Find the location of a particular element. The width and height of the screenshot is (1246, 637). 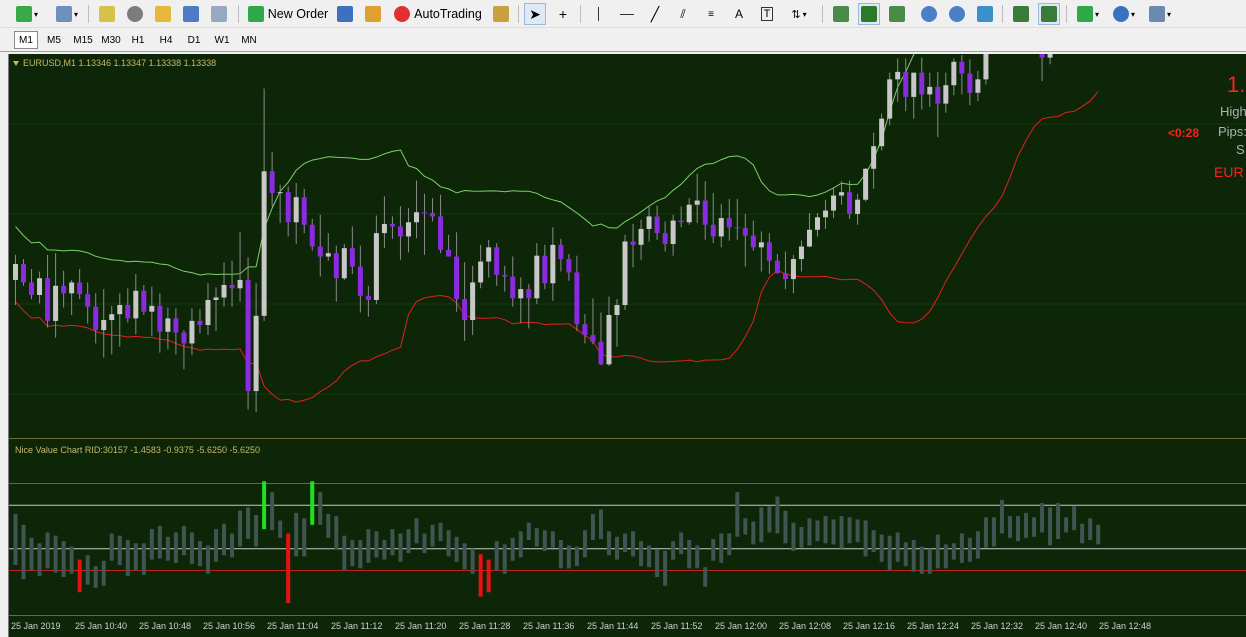

channel-button: ⫽ is located at coordinates (683, 14).